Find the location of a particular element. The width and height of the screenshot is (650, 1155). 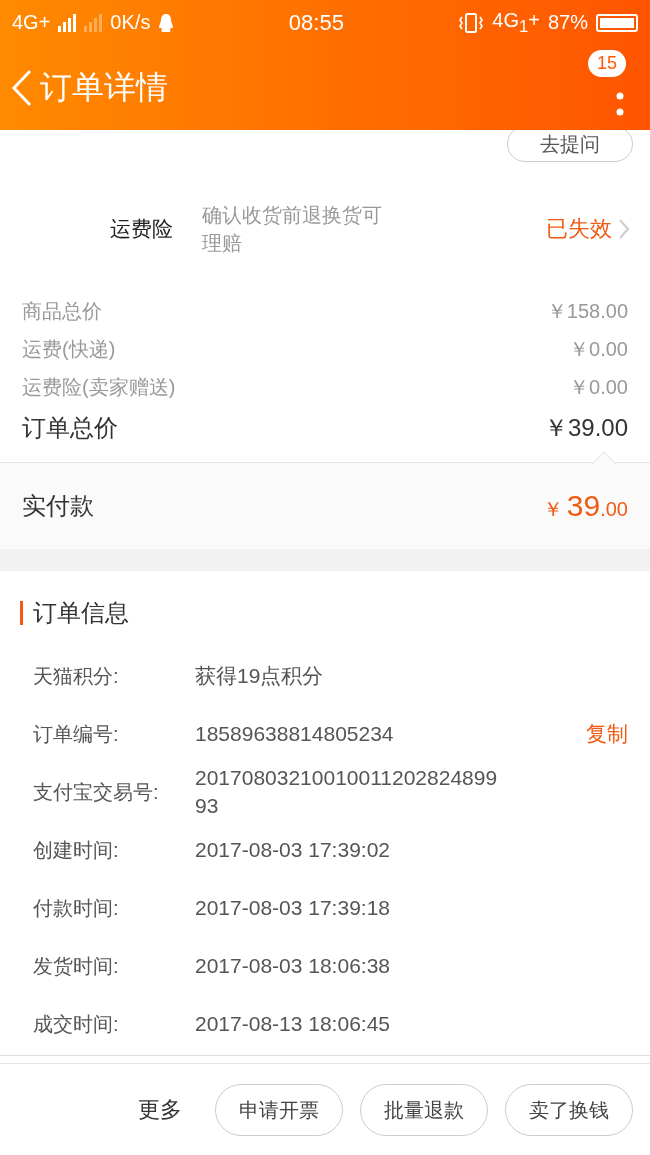

message-count-badge: 15 is located at coordinates (607, 63).